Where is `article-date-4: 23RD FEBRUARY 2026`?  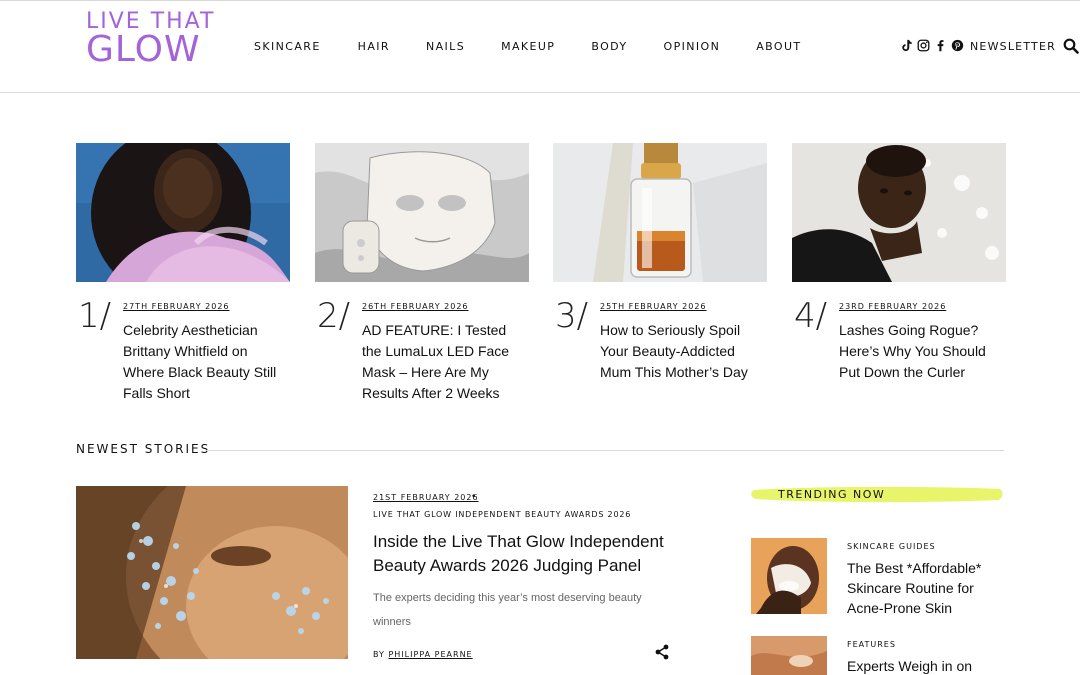
article-date-4: 23RD FEBRUARY 2026 is located at coordinates (892, 306).